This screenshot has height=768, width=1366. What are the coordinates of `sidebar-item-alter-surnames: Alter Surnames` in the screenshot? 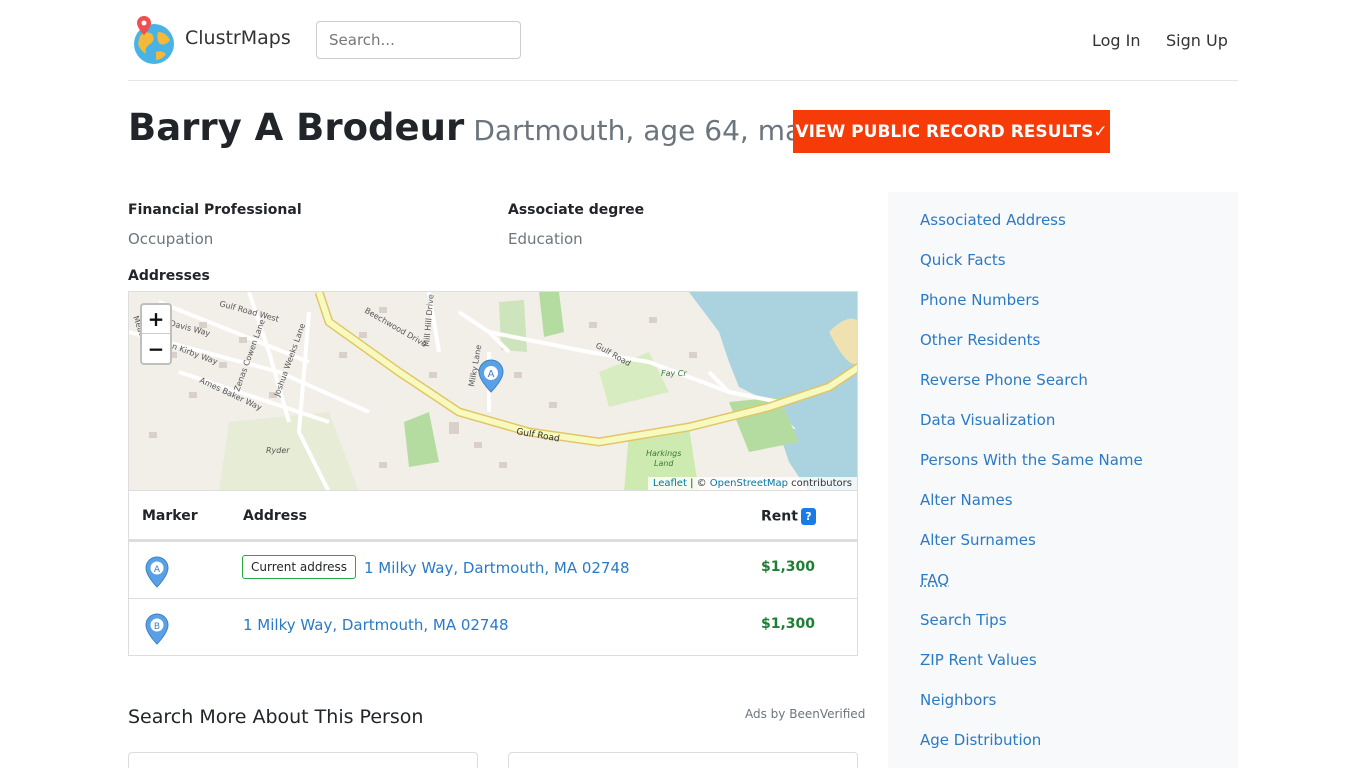 It's located at (978, 540).